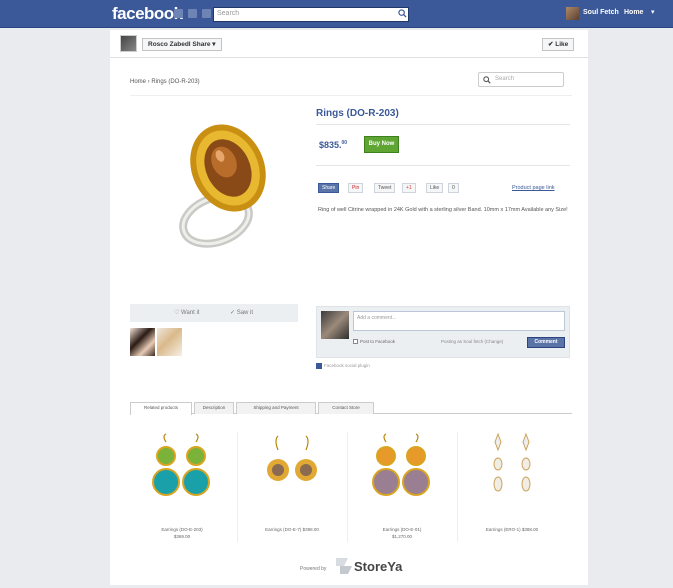  Describe the element at coordinates (161, 408) in the screenshot. I see `tab-related-products: Related products` at that location.